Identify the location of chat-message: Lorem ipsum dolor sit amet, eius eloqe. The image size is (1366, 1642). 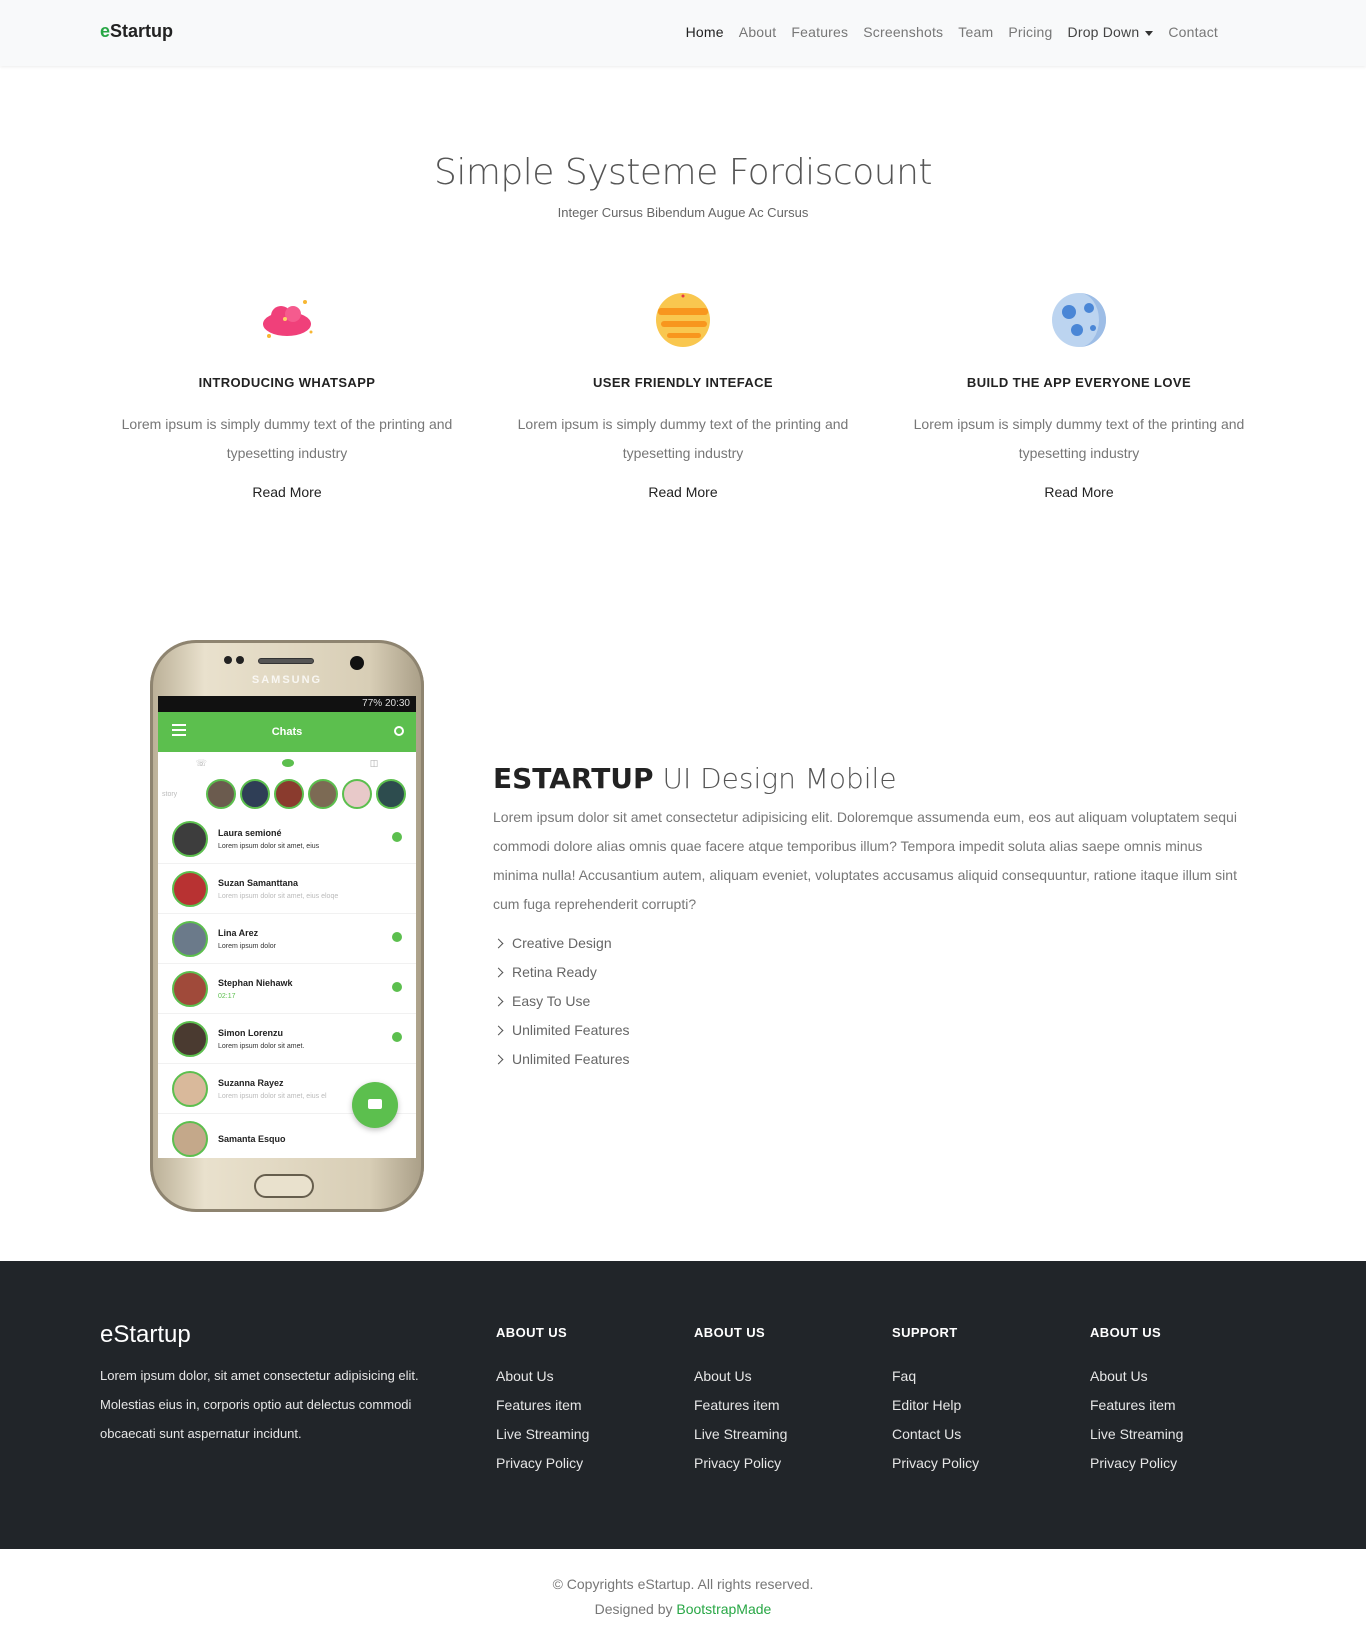
(278, 896).